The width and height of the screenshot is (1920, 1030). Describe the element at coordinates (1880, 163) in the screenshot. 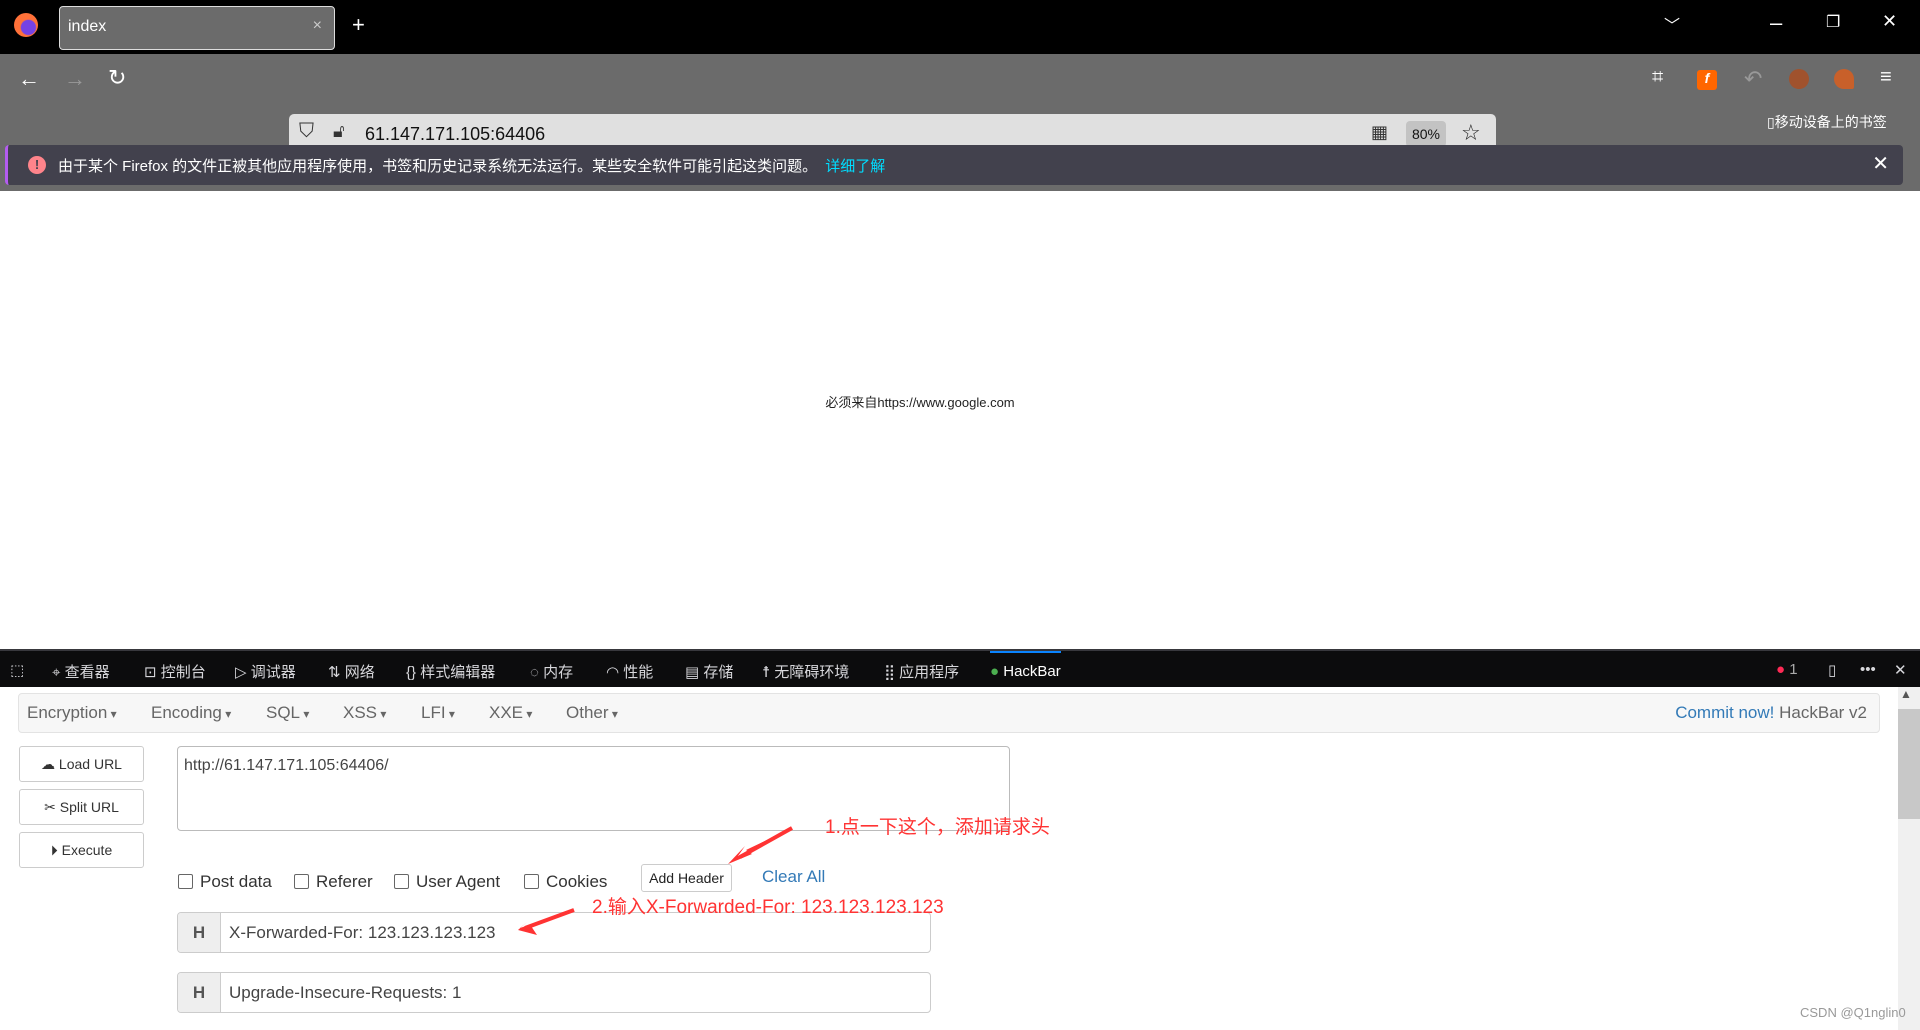

I see `notification-close-icon: ✕` at that location.